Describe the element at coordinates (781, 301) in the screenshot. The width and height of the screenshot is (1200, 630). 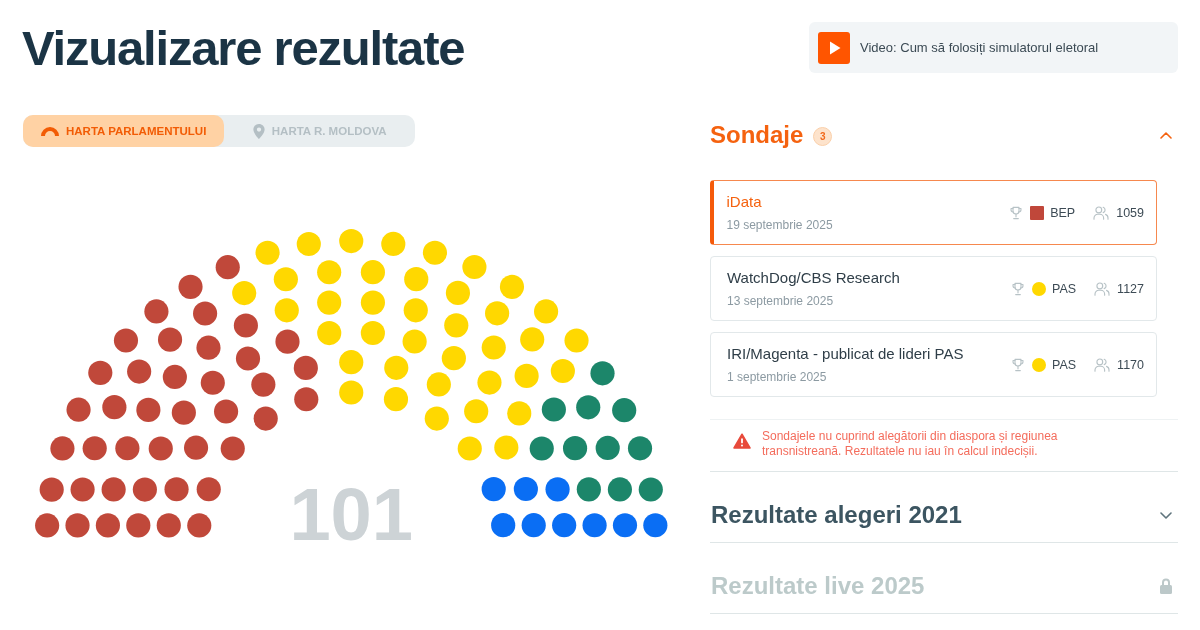
I see `poll-date: 13 septembrie 2025` at that location.